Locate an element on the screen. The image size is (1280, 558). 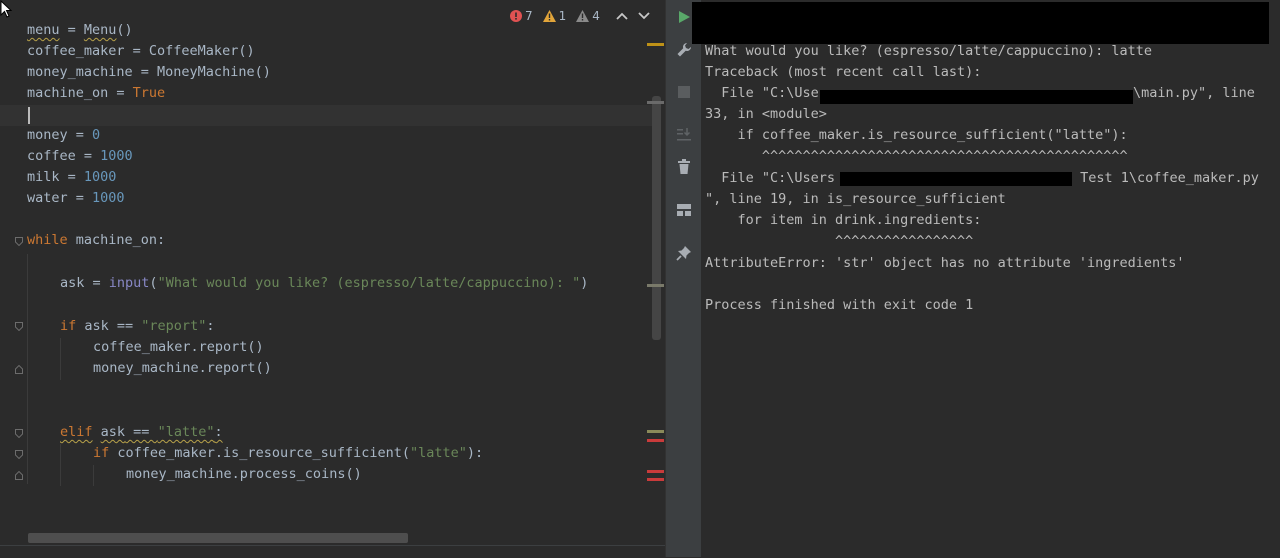
inspection-widget: 7 1 4 is located at coordinates (580, 16).